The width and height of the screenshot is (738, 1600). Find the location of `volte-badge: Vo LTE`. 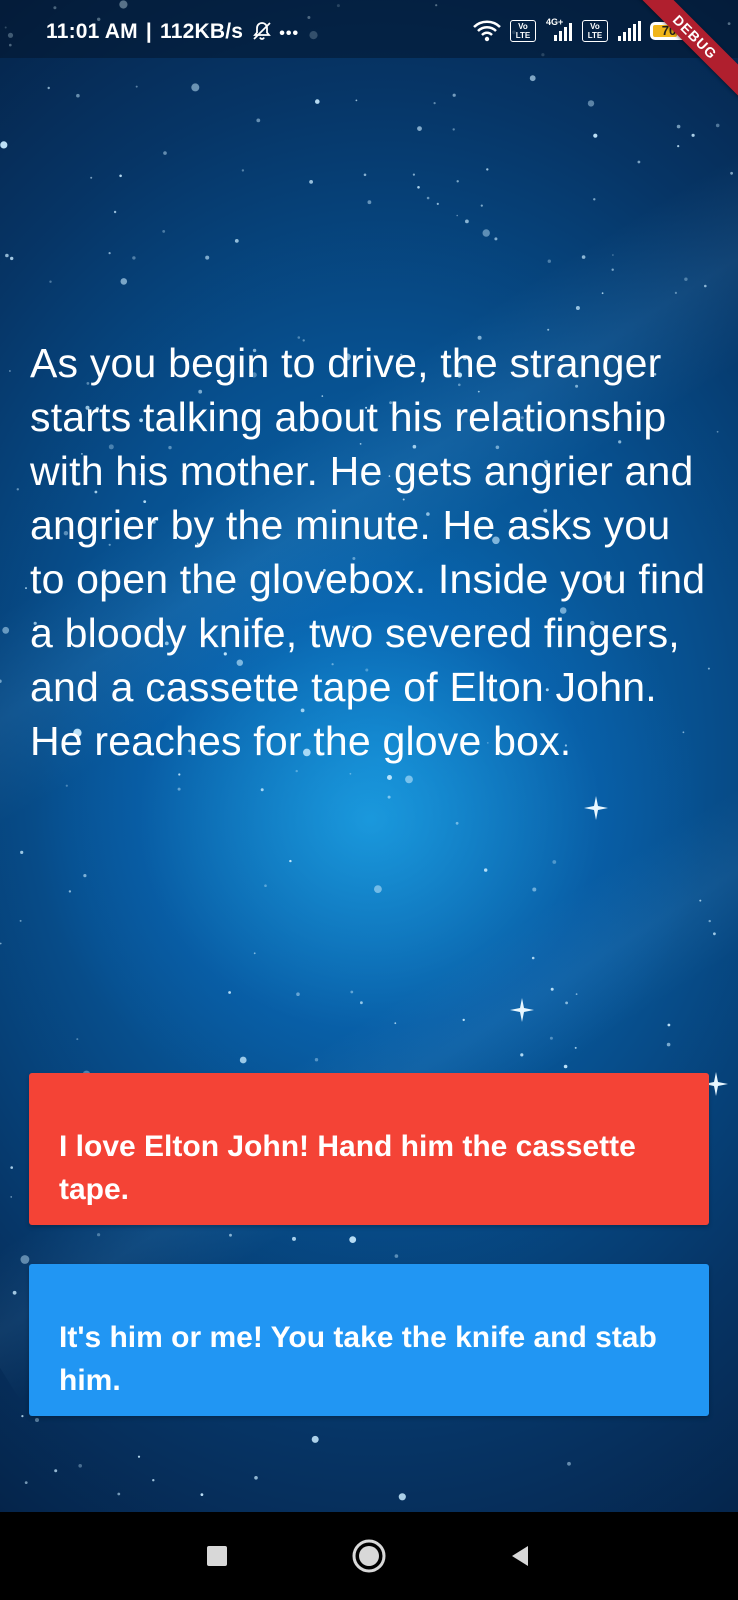

volte-badge: Vo LTE is located at coordinates (523, 31).